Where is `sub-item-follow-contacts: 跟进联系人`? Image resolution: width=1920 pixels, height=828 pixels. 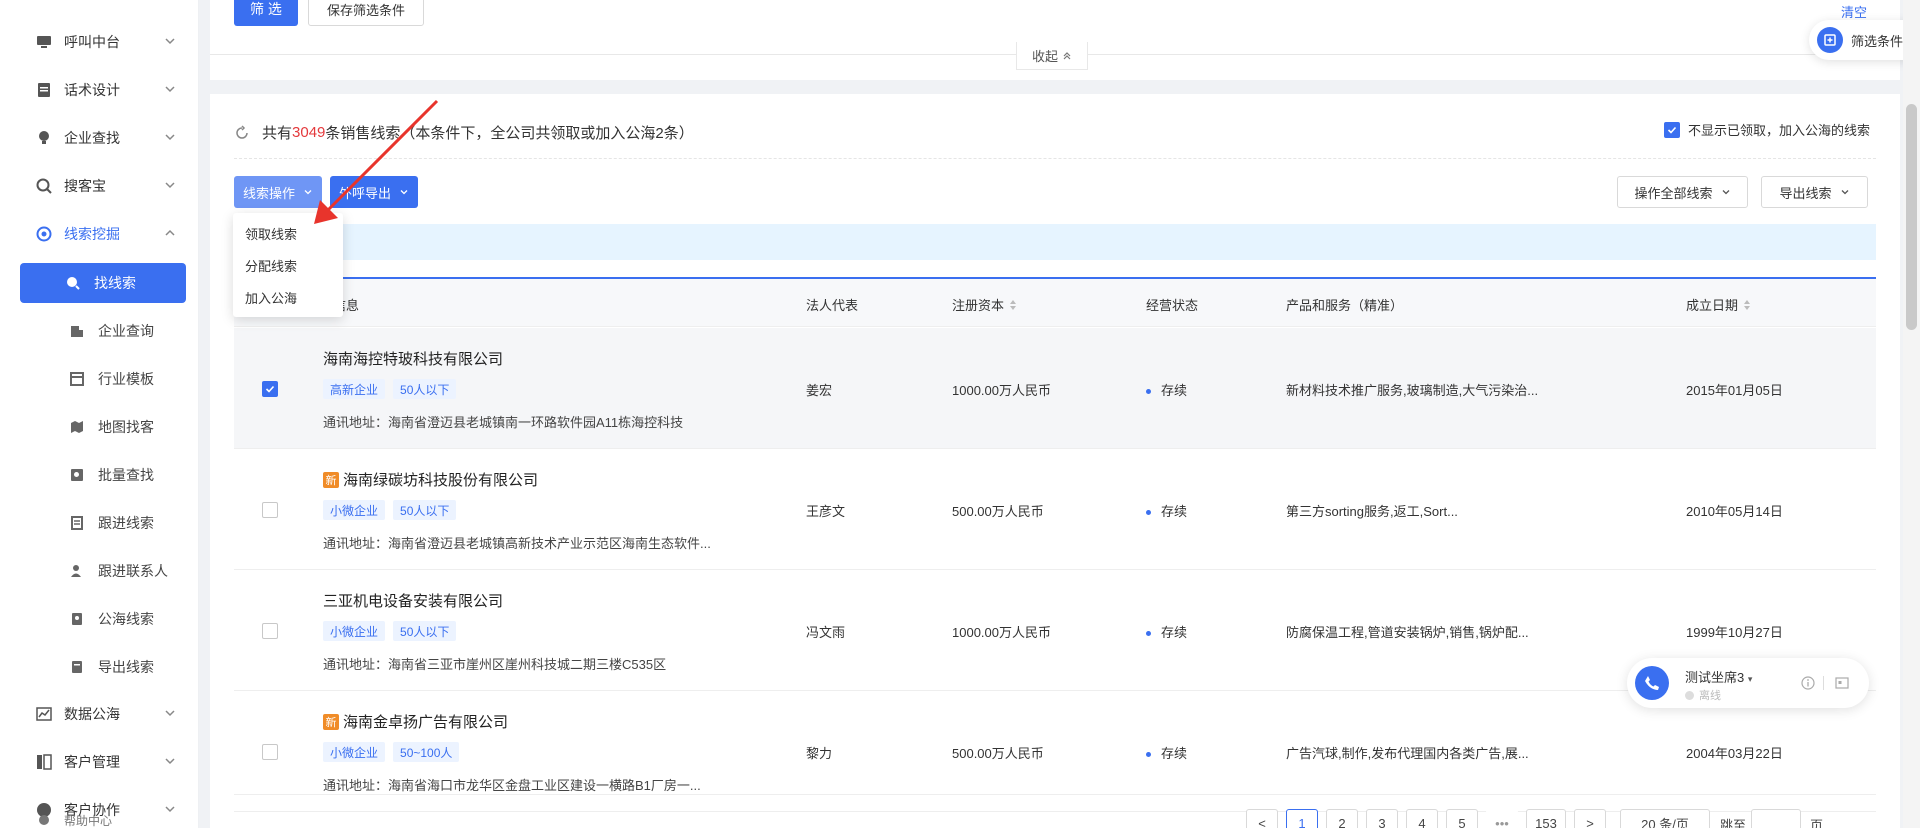 sub-item-follow-contacts: 跟进联系人 is located at coordinates (99, 571).